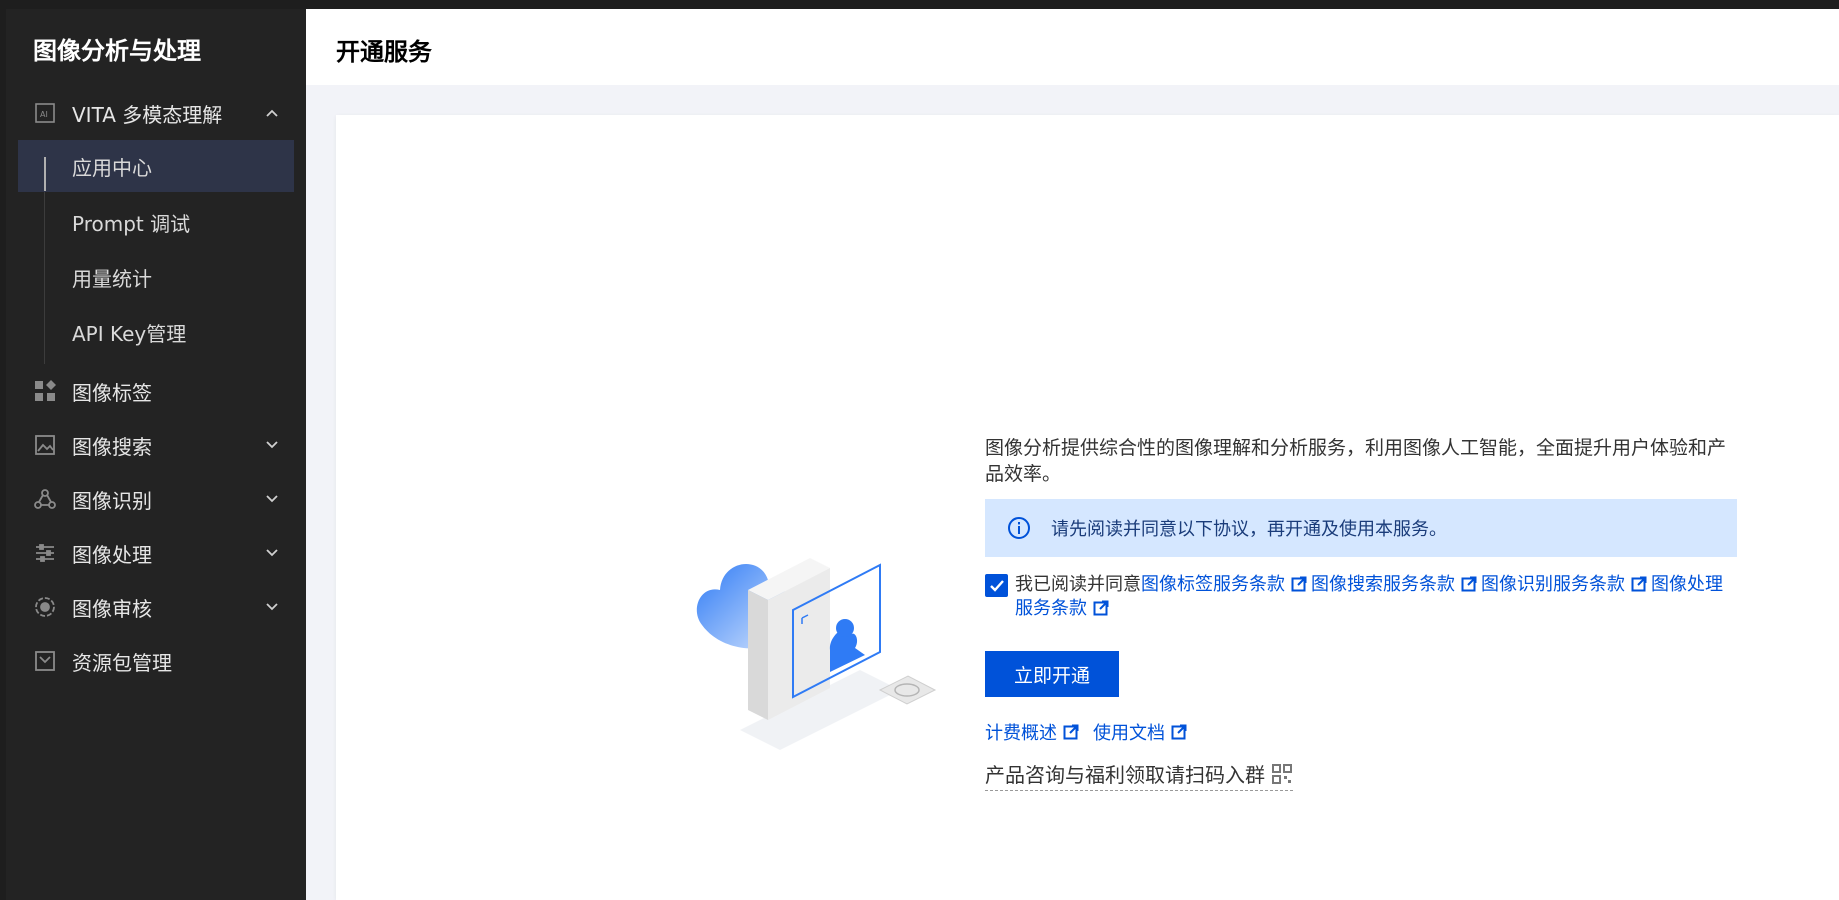  Describe the element at coordinates (156, 445) in the screenshot. I see `sidebar-item-image-search: 图像搜索` at that location.